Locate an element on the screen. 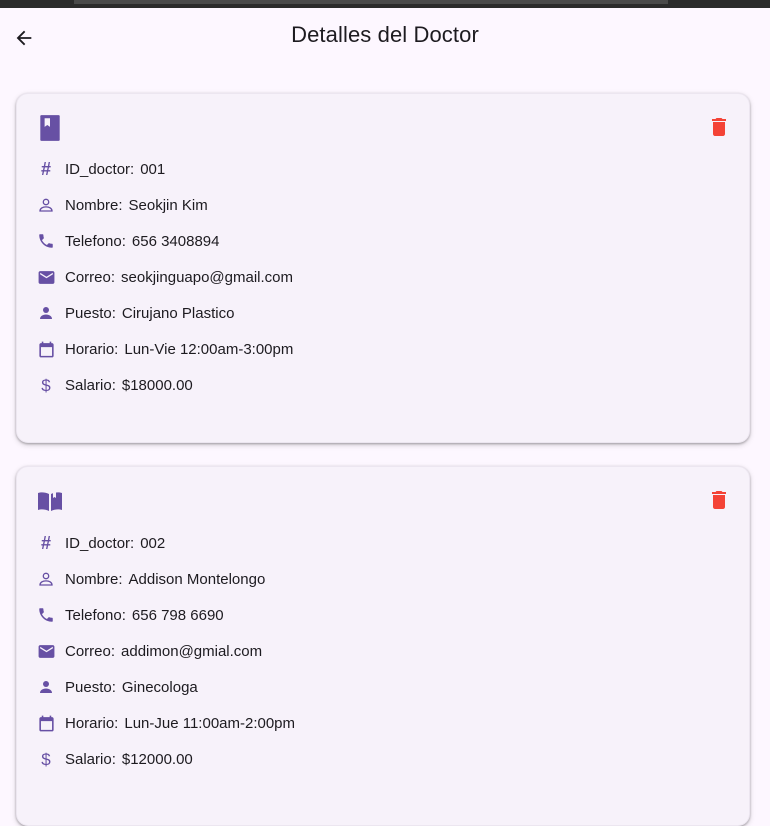  id-value: 001 is located at coordinates (153, 169).